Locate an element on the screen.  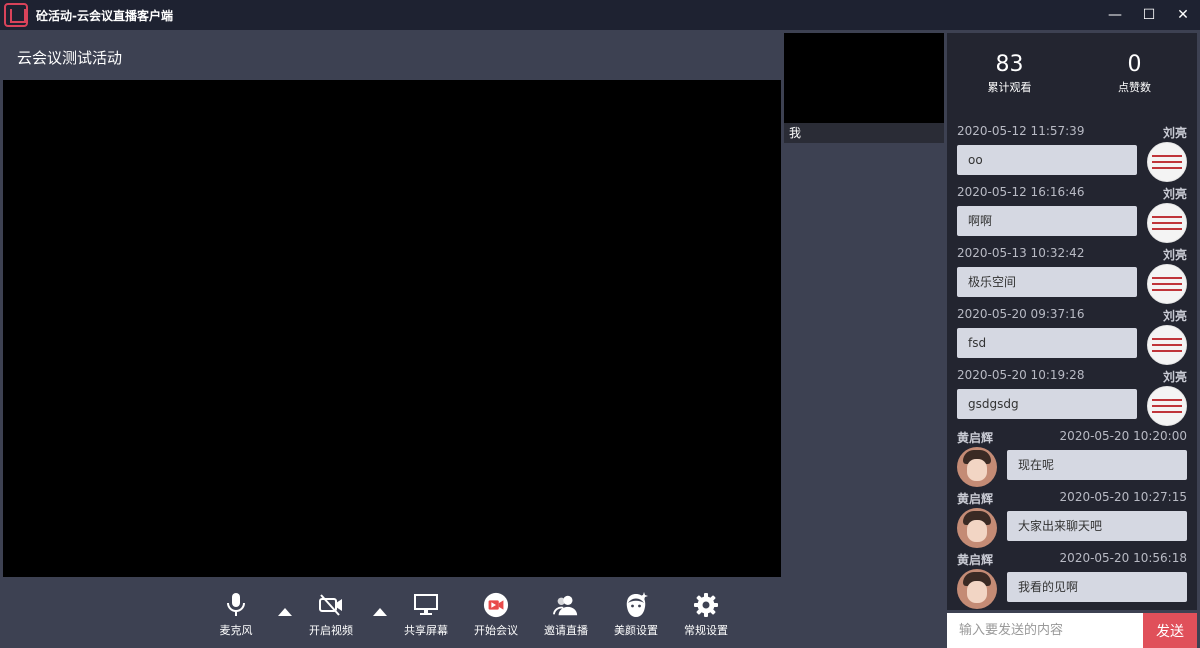
microphone-label: 麦克风 is located at coordinates (236, 630).